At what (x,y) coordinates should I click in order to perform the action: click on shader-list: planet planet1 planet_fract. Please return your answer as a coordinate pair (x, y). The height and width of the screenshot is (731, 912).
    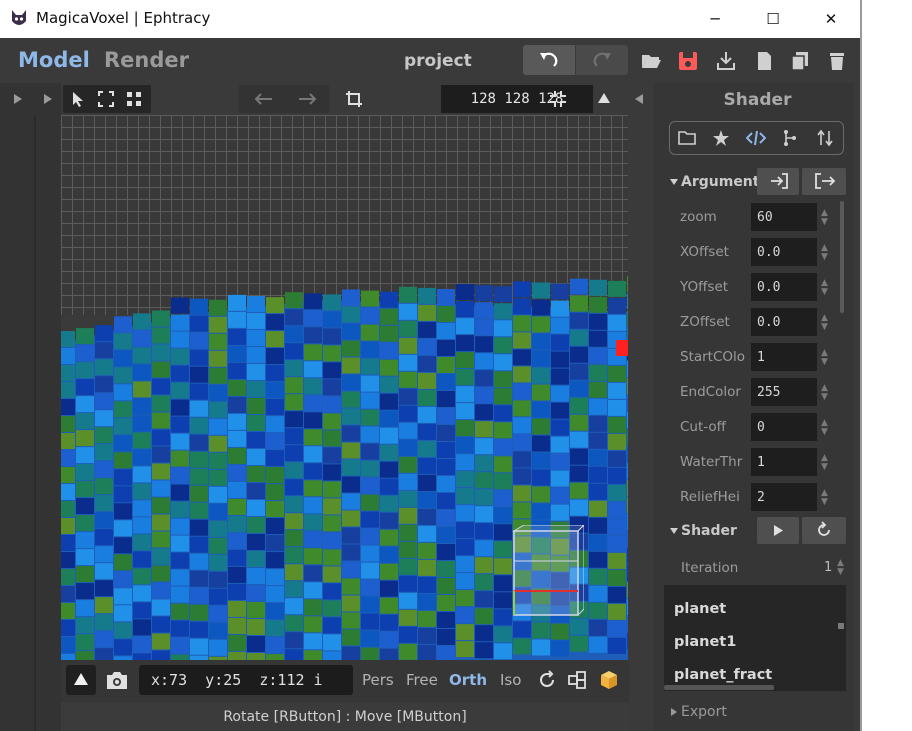
    Looking at the image, I should click on (755, 638).